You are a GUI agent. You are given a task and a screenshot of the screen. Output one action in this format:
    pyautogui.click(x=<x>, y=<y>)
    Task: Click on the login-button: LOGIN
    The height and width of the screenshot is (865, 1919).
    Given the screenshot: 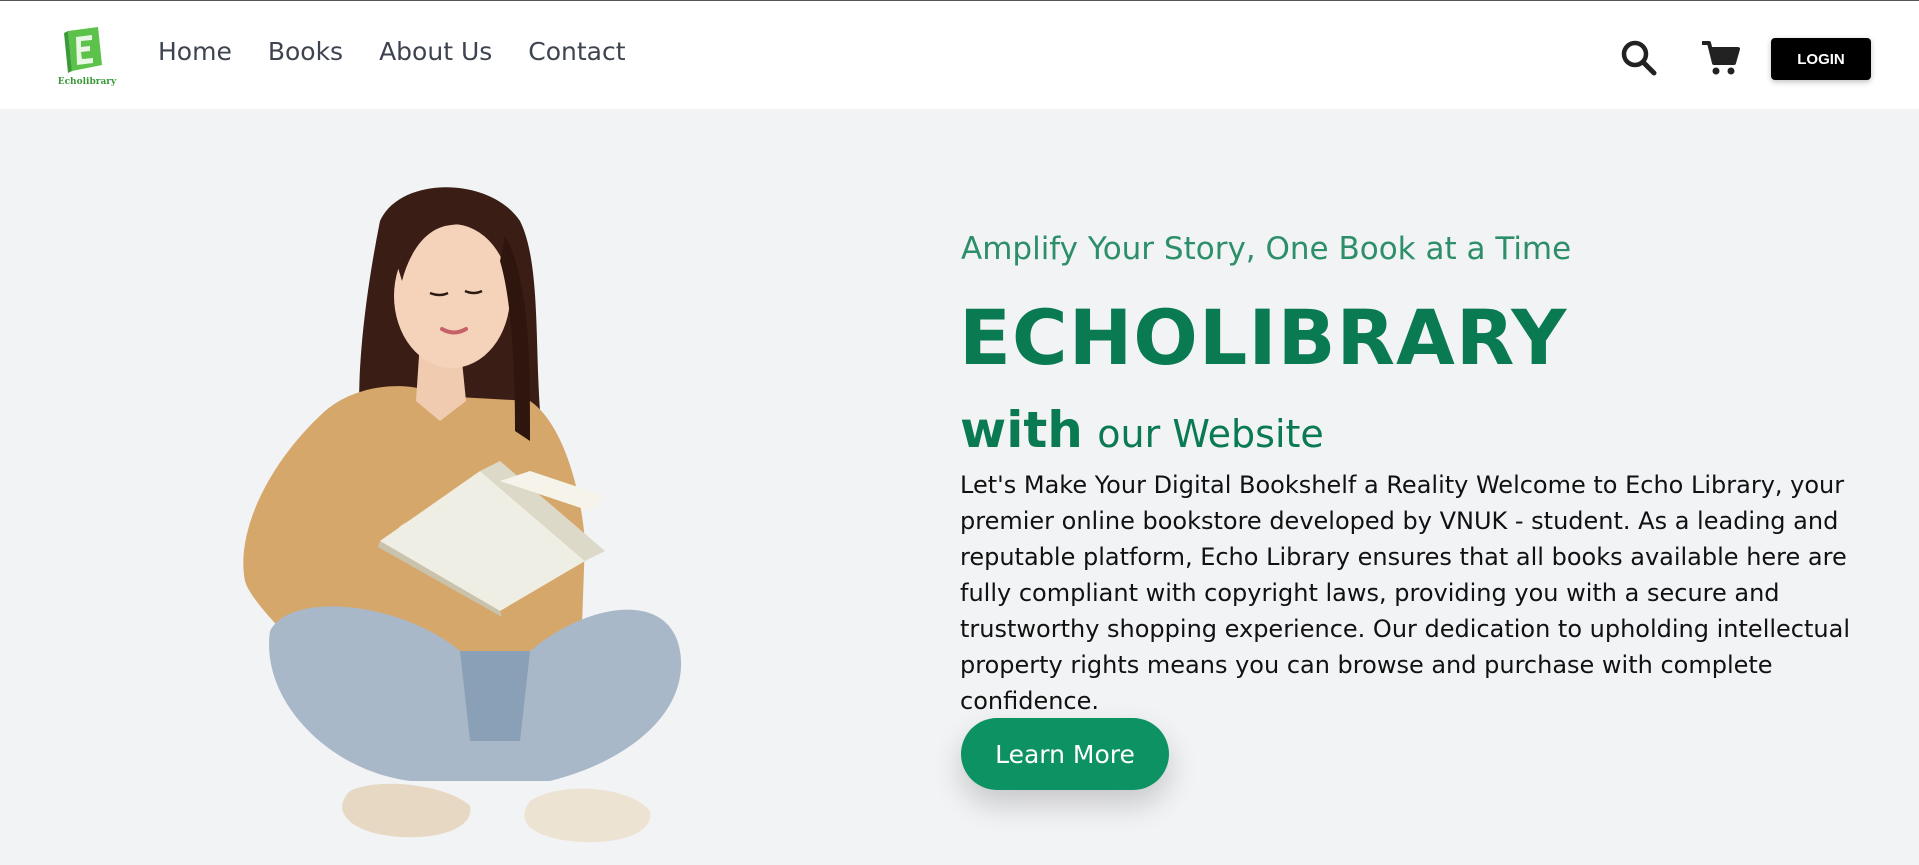 What is the action you would take?
    pyautogui.click(x=1821, y=59)
    